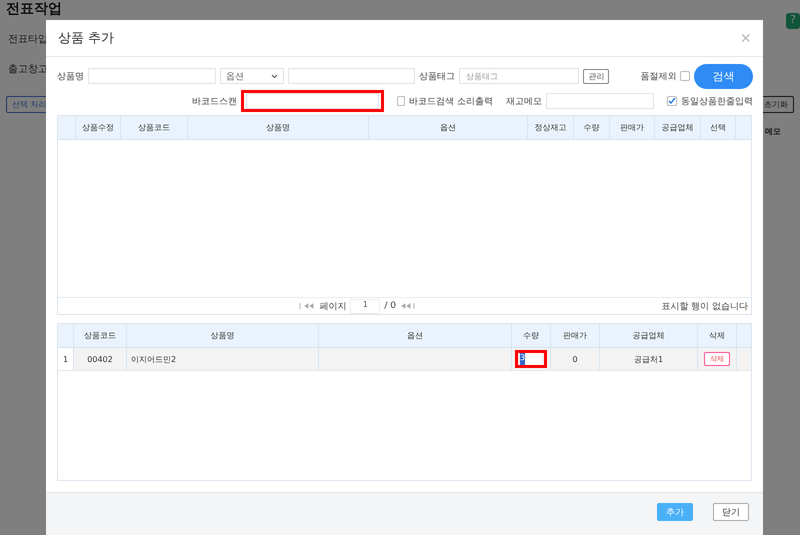  What do you see at coordinates (723, 76) in the screenshot?
I see `search-button: 검색` at bounding box center [723, 76].